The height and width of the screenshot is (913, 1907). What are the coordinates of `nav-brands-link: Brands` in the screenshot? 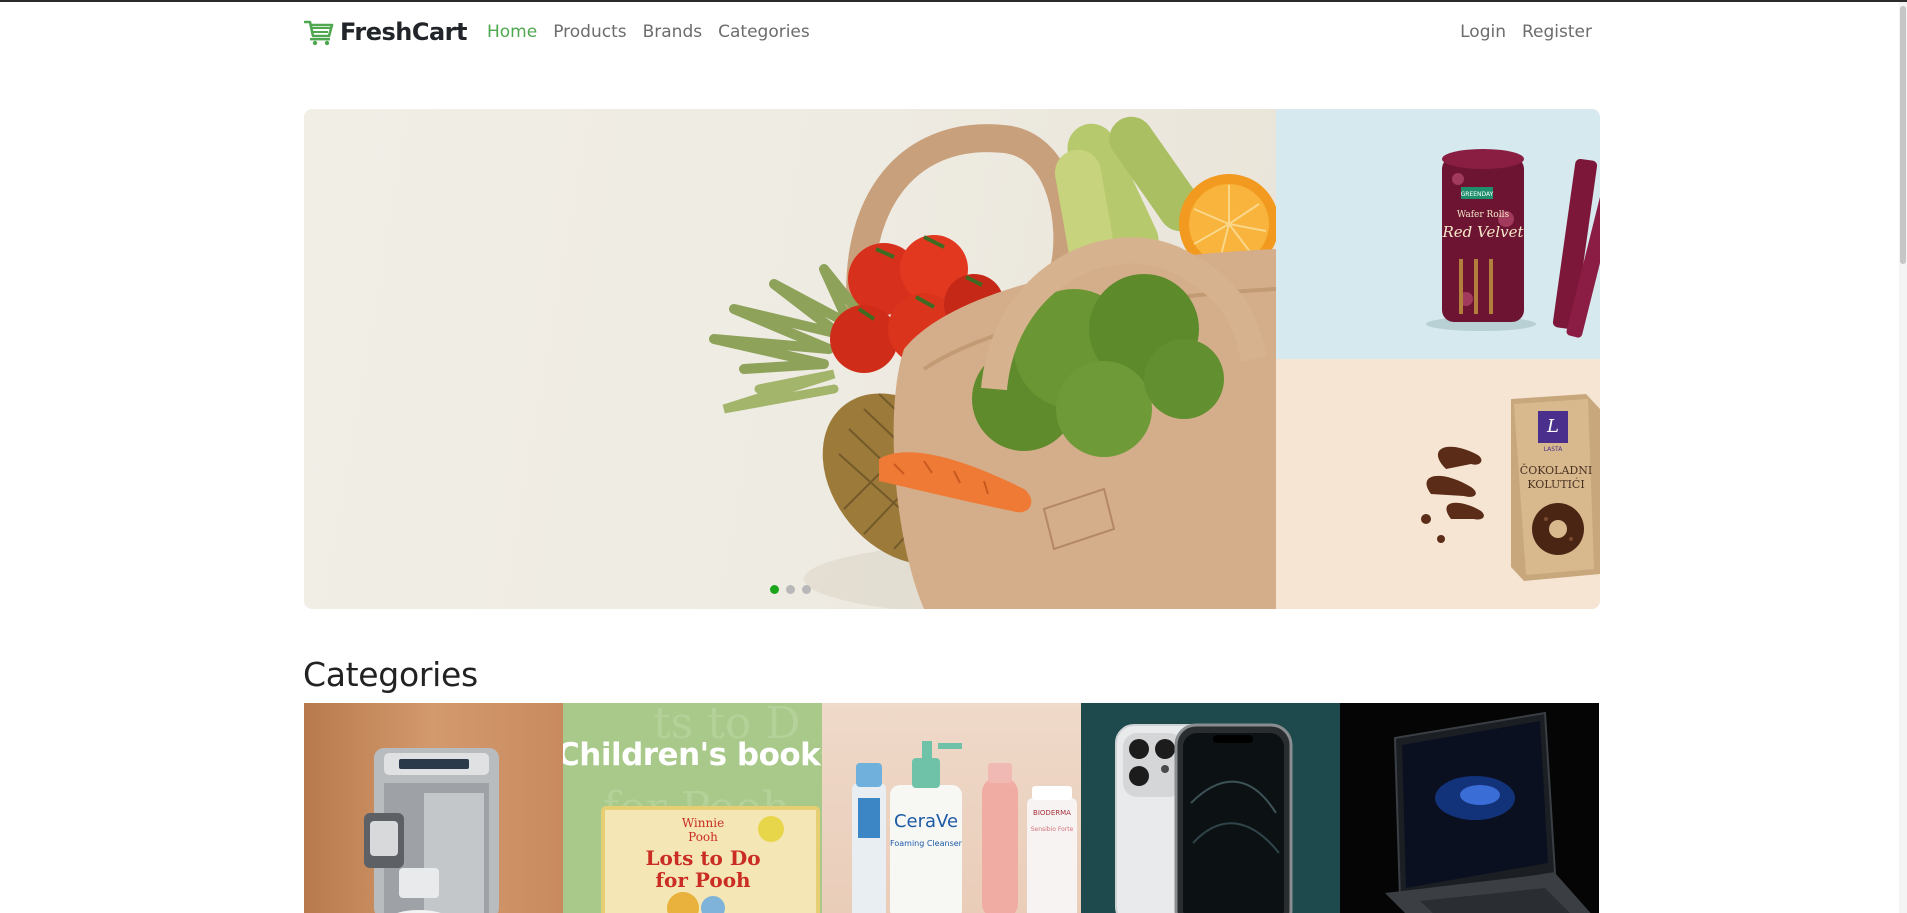 It's located at (673, 32).